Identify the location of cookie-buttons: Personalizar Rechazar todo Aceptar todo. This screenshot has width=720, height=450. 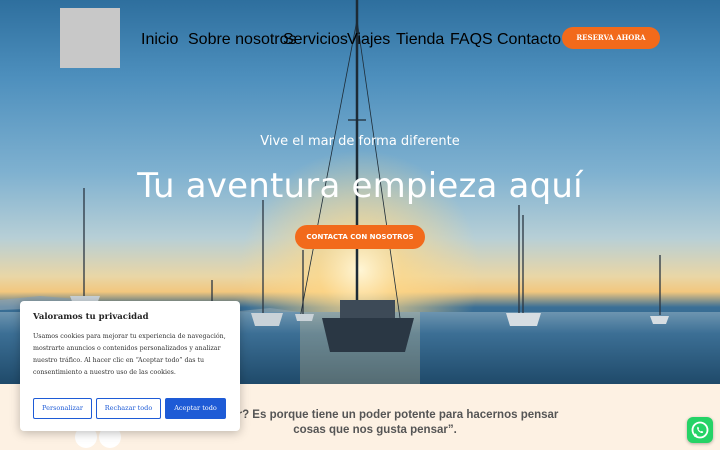
(129, 408).